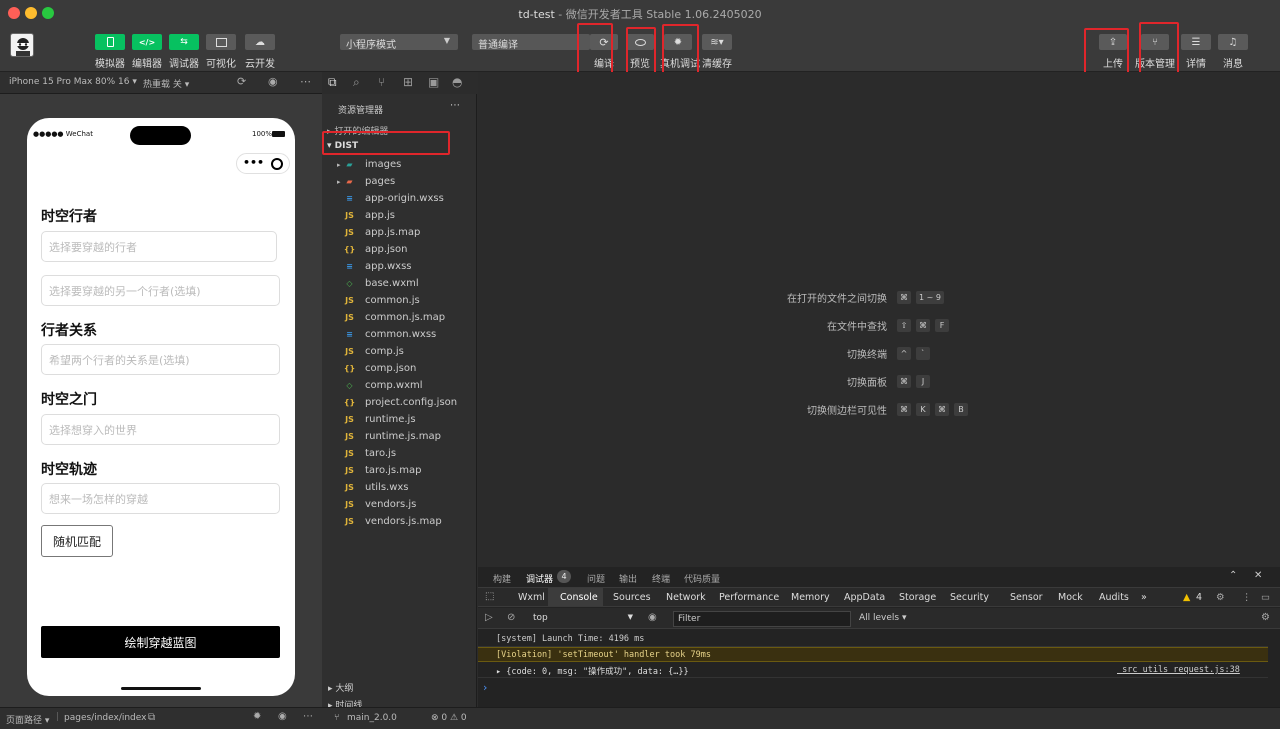  I want to click on log-levels-select: All levels ▾, so click(883, 618).